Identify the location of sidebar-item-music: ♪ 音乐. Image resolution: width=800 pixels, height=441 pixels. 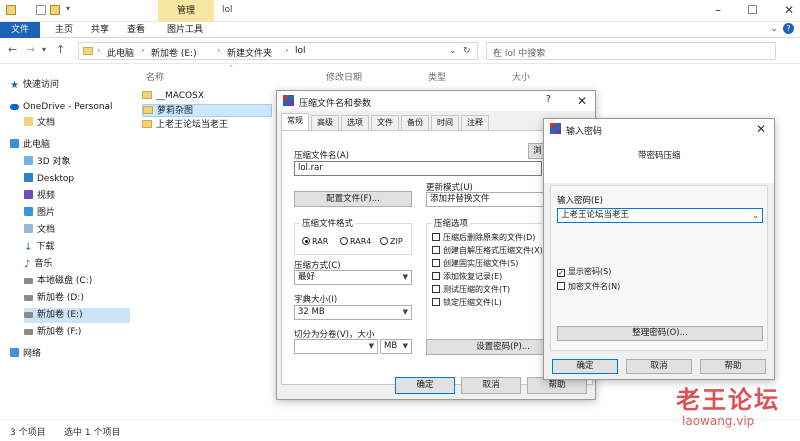
(77, 264).